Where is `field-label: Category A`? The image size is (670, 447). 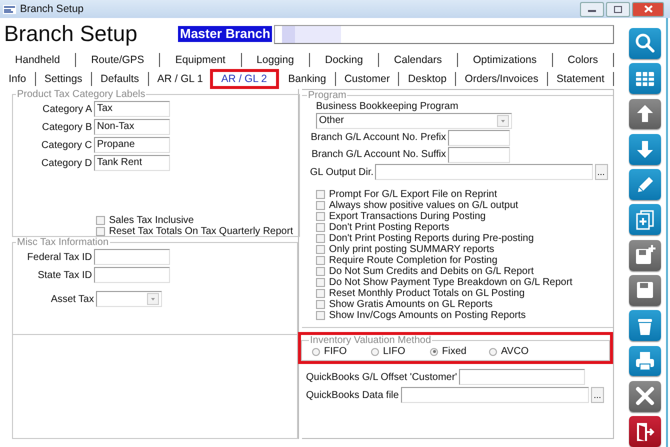 field-label: Category A is located at coordinates (67, 109).